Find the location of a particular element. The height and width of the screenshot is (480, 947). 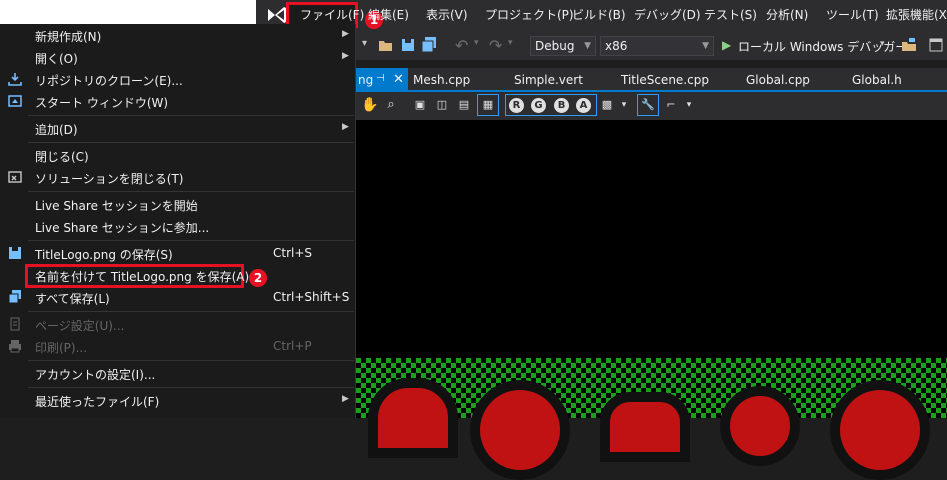

menu-item-add: 追加(D) ▶ is located at coordinates (177, 129).